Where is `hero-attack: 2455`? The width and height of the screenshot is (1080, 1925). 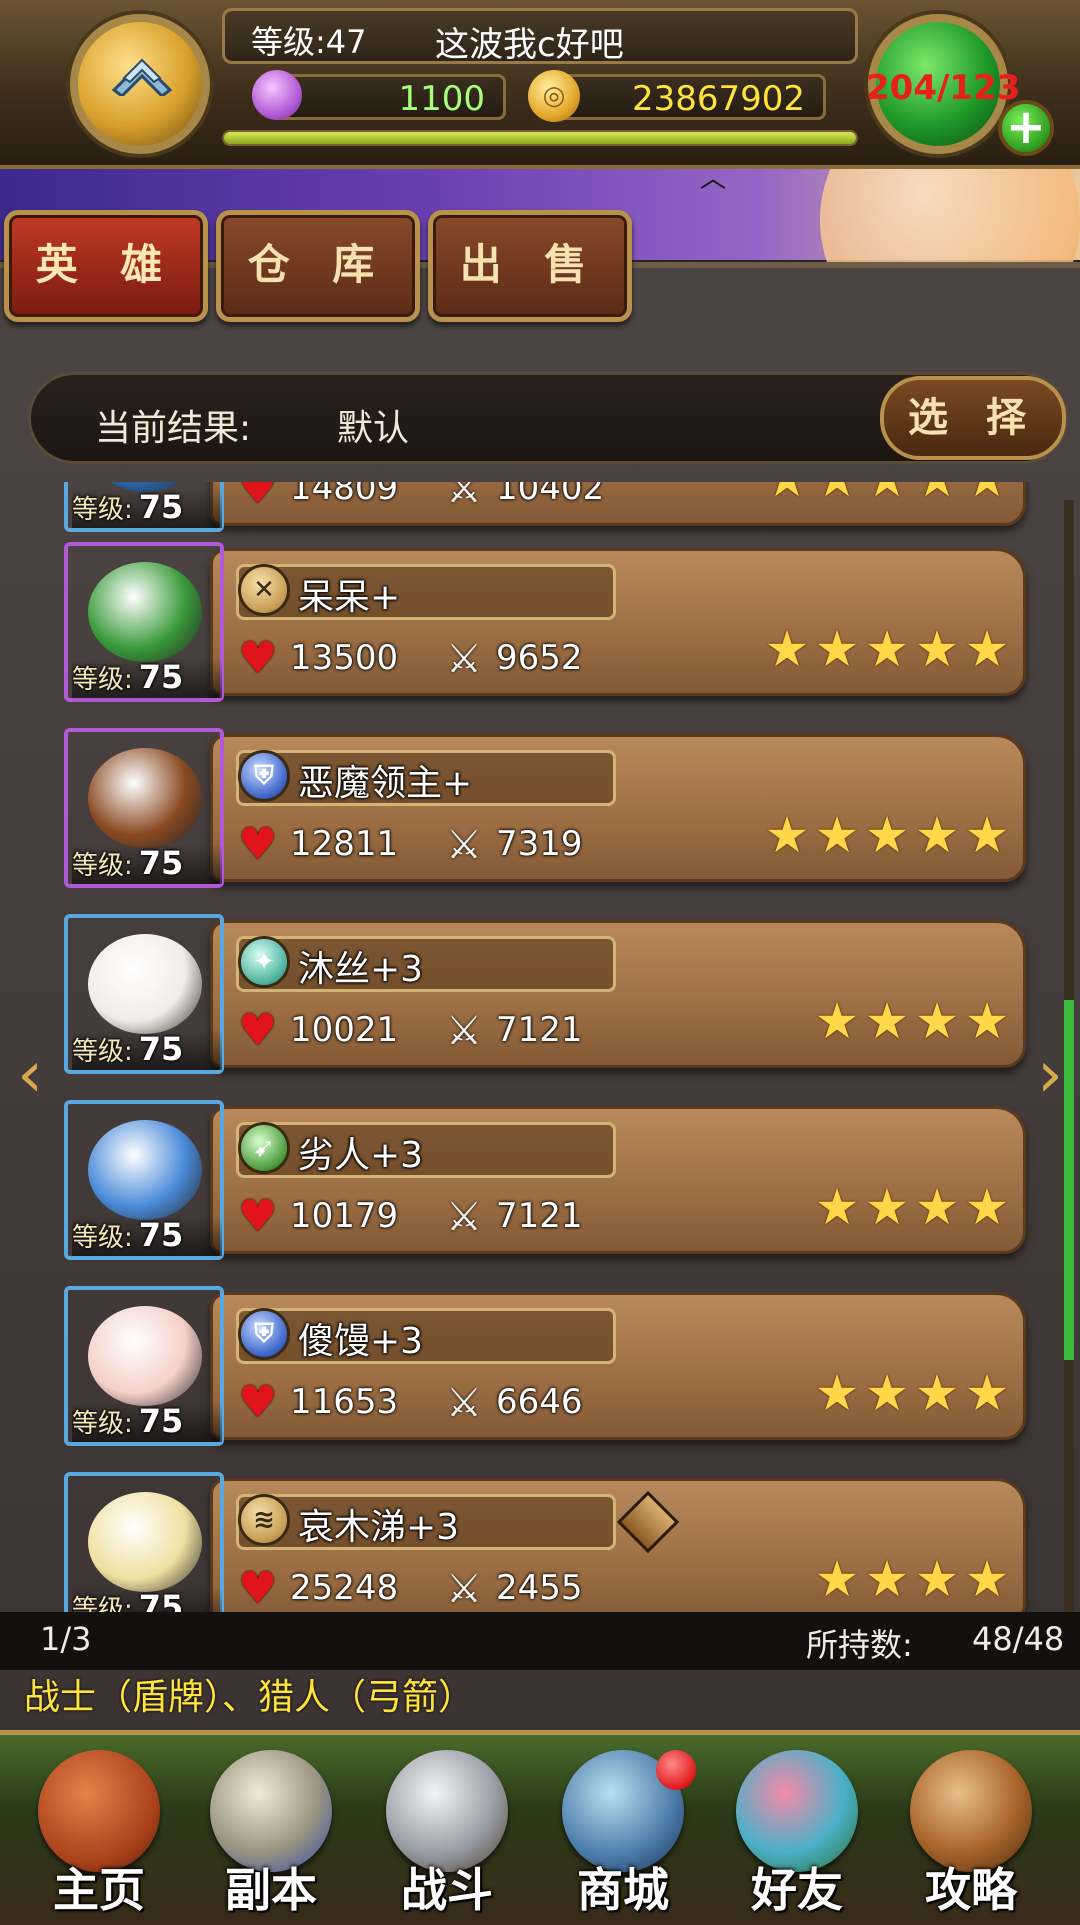
hero-attack: 2455 is located at coordinates (539, 1588).